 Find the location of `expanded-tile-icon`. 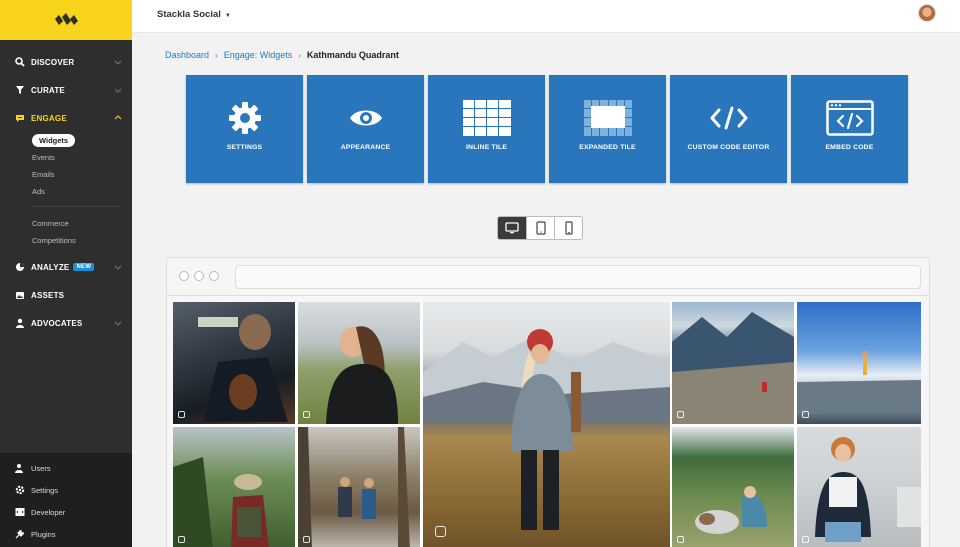

expanded-tile-icon is located at coordinates (607, 118).